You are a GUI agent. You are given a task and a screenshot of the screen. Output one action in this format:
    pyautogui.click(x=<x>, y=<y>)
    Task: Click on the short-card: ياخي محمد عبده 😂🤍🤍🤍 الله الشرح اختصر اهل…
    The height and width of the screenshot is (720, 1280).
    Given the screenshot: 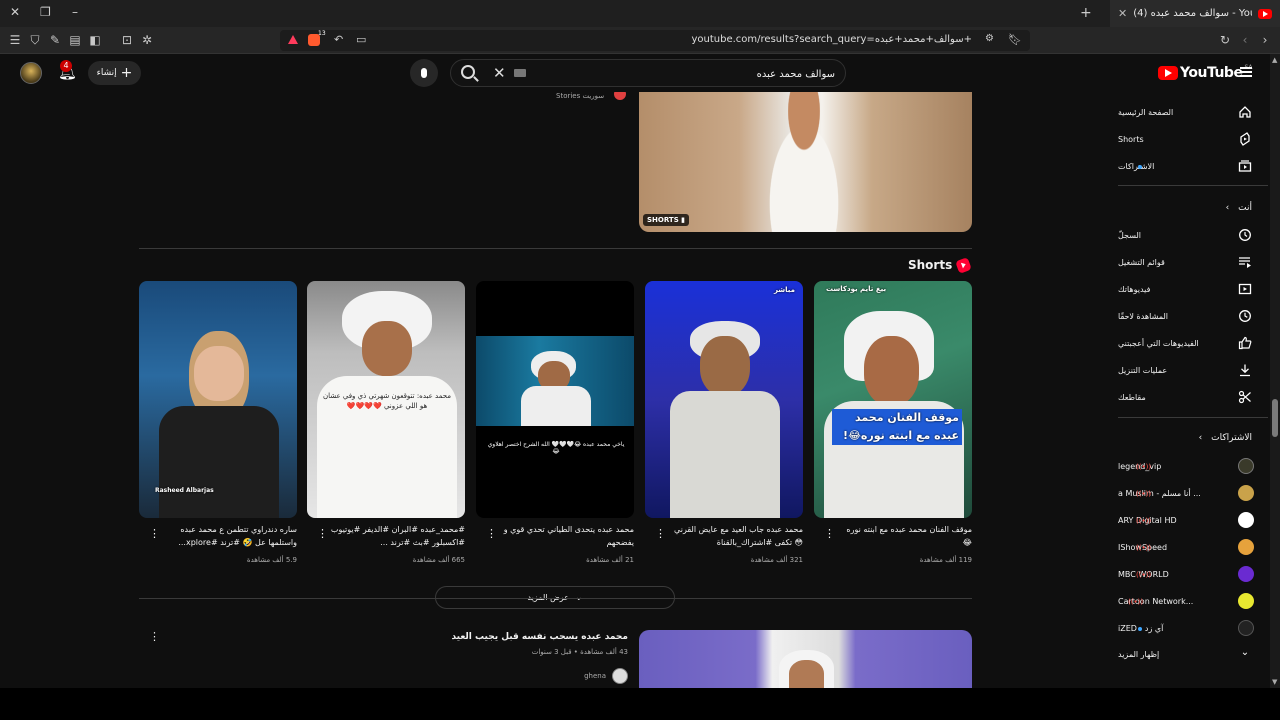 What is the action you would take?
    pyautogui.click(x=555, y=422)
    